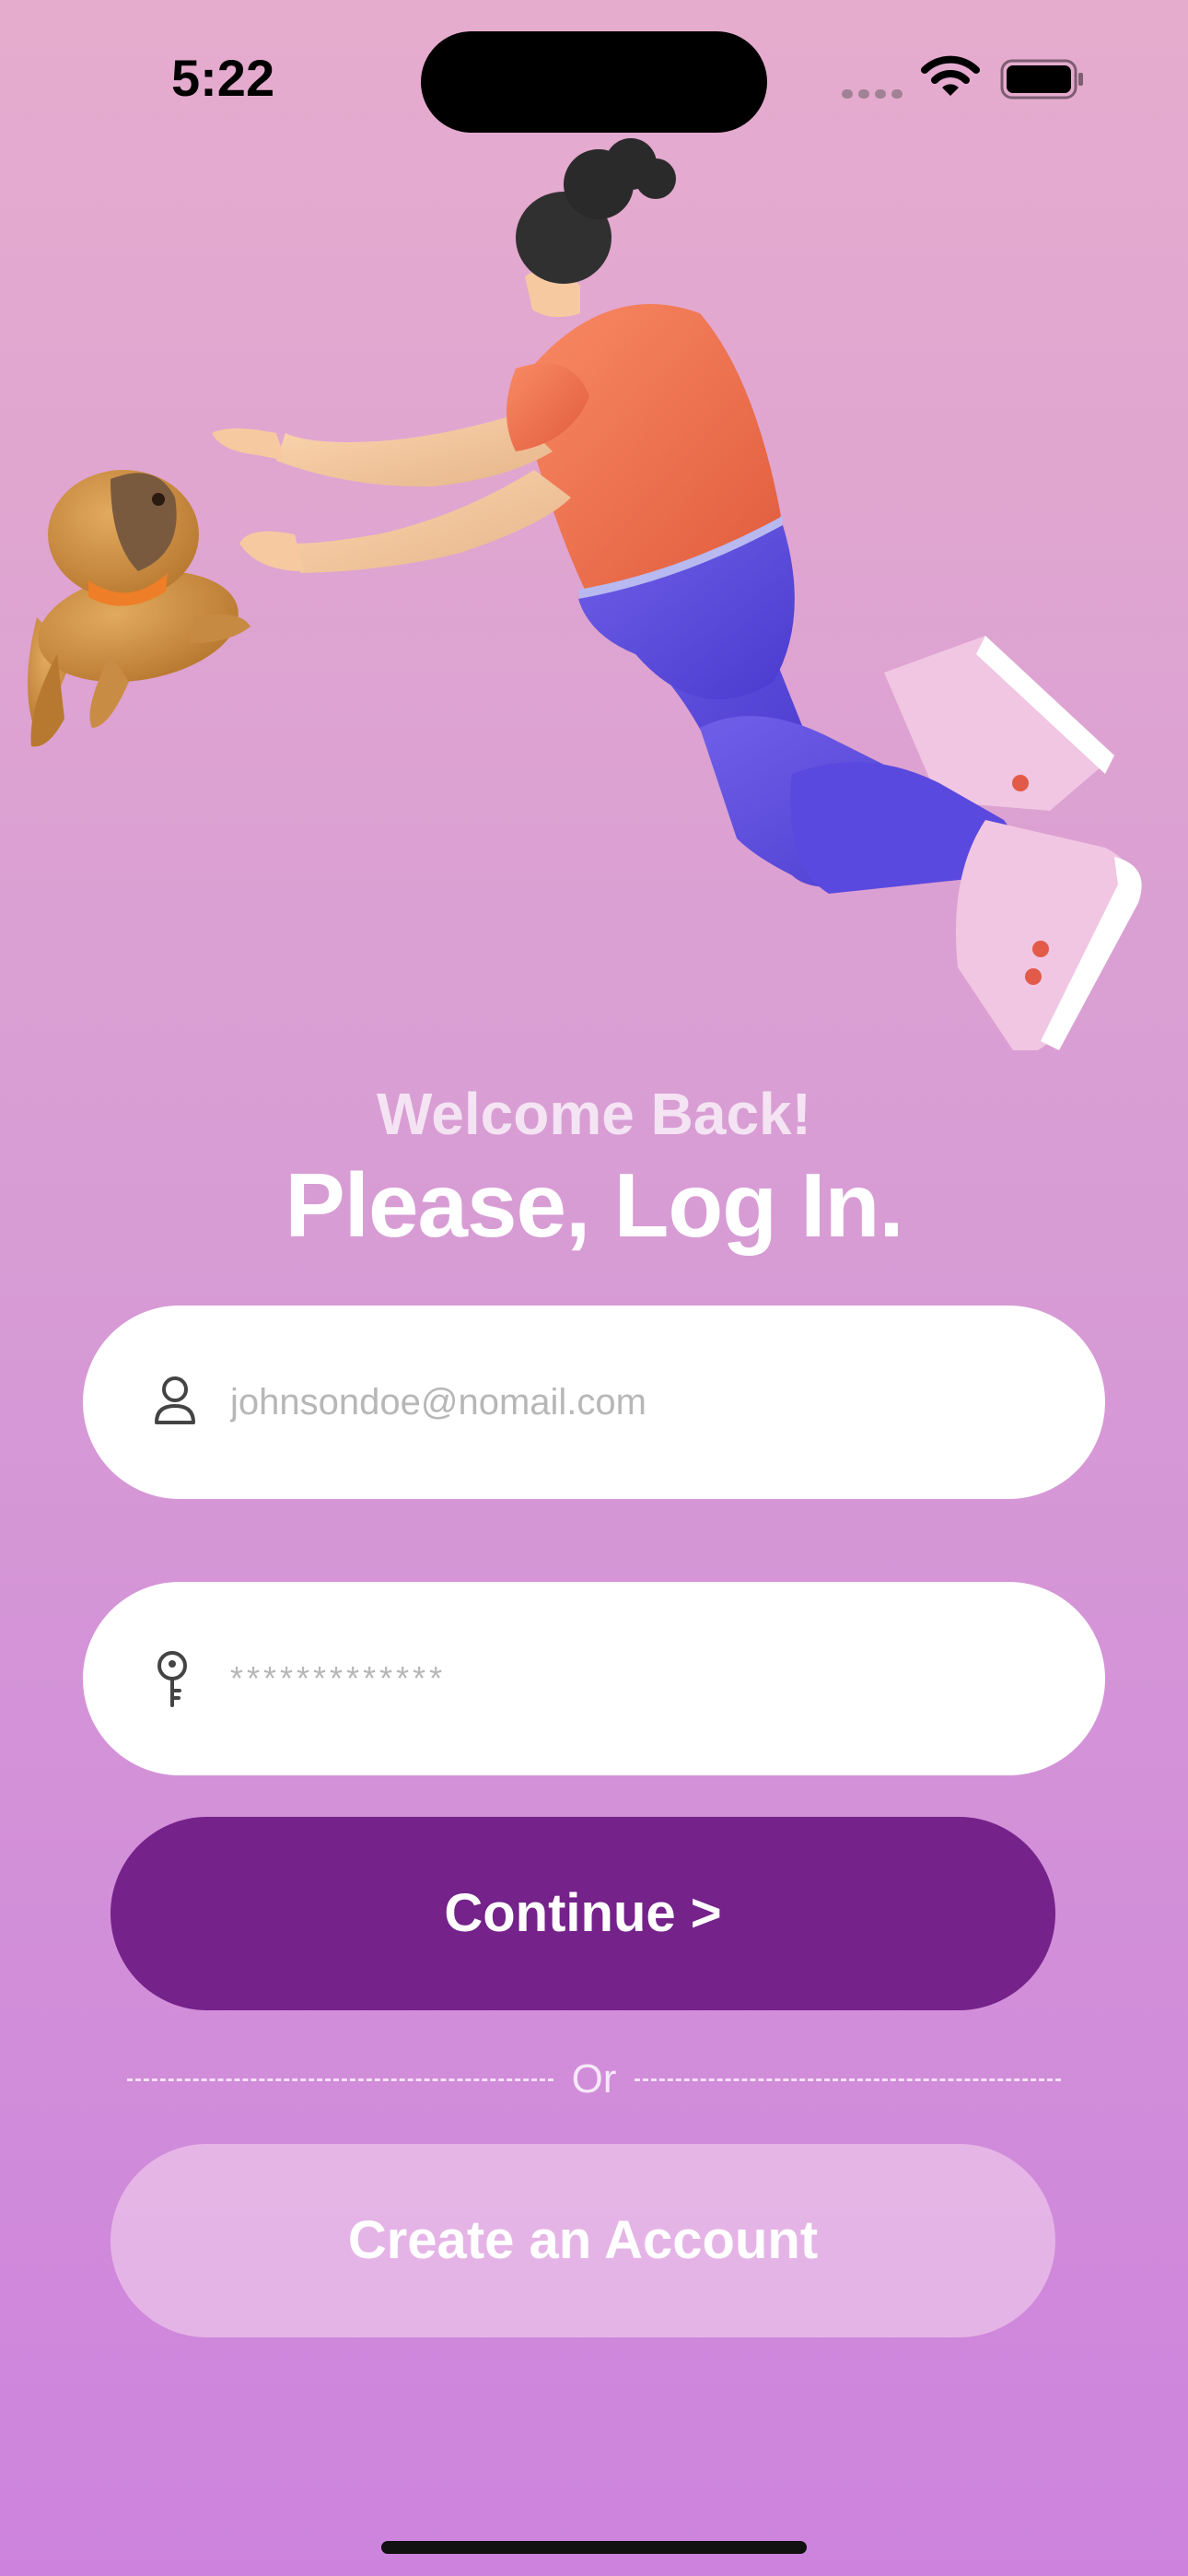 The width and height of the screenshot is (1188, 2576). I want to click on divider-label: Or, so click(594, 2079).